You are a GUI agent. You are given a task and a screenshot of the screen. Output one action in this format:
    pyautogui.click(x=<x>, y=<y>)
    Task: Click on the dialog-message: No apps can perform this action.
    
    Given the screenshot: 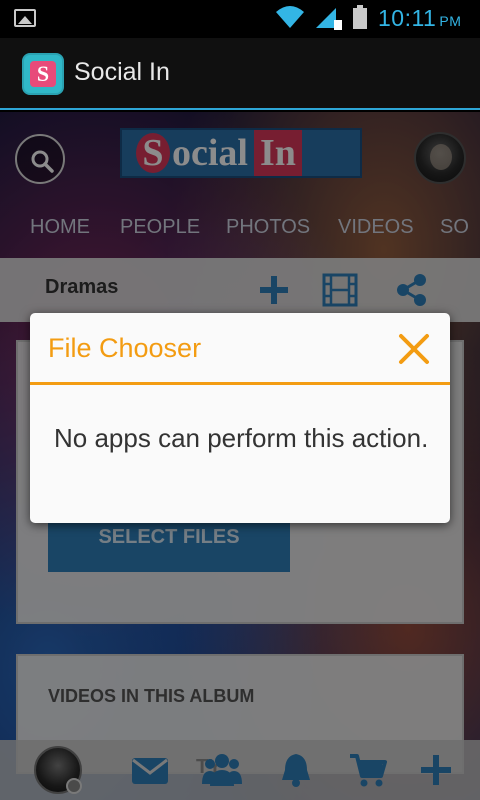 What is the action you would take?
    pyautogui.click(x=241, y=438)
    